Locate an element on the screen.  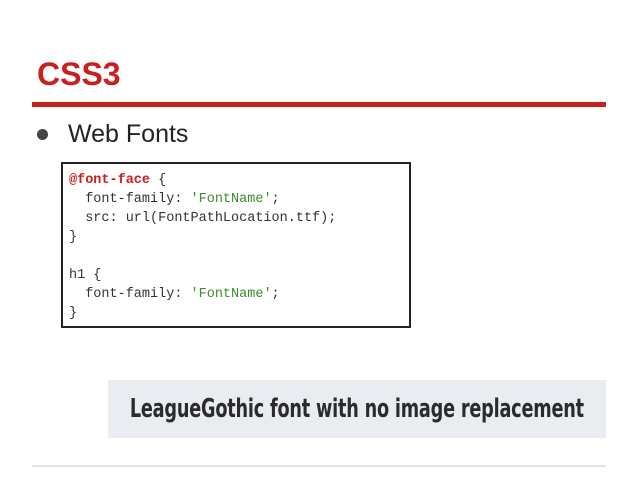
code-line-8: } is located at coordinates (73, 313).